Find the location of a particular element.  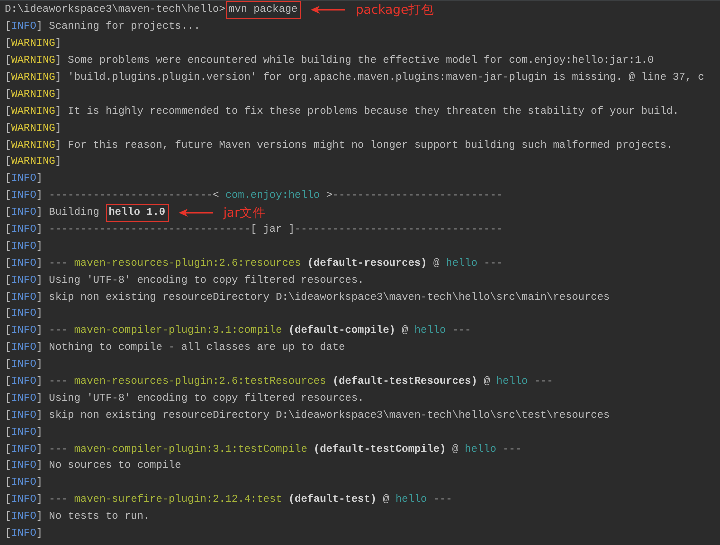

plugin-name: maven-resources-plugin:2.6:resources is located at coordinates (188, 264).